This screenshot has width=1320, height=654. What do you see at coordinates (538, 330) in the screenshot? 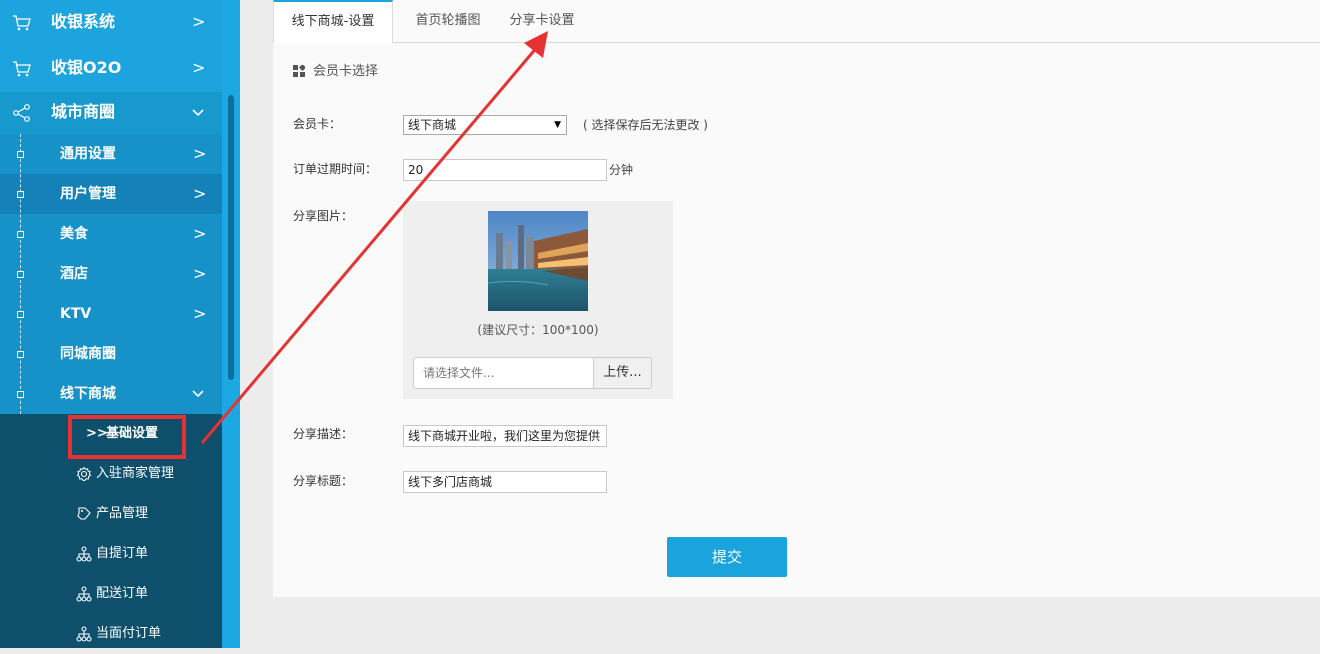
I see `image-size-hint: (建议尺寸：100*100)` at bounding box center [538, 330].